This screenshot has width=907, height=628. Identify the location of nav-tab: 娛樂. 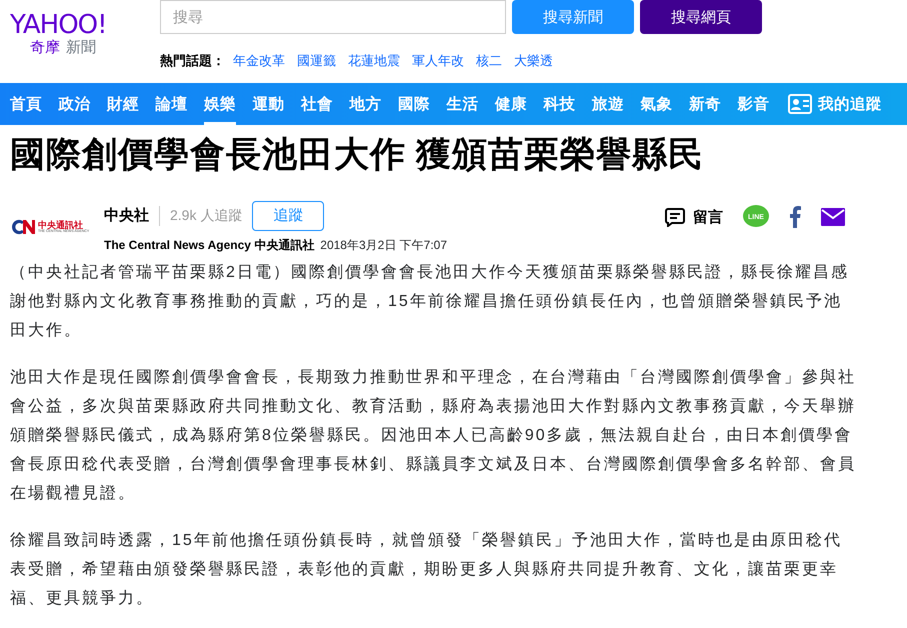
(220, 104).